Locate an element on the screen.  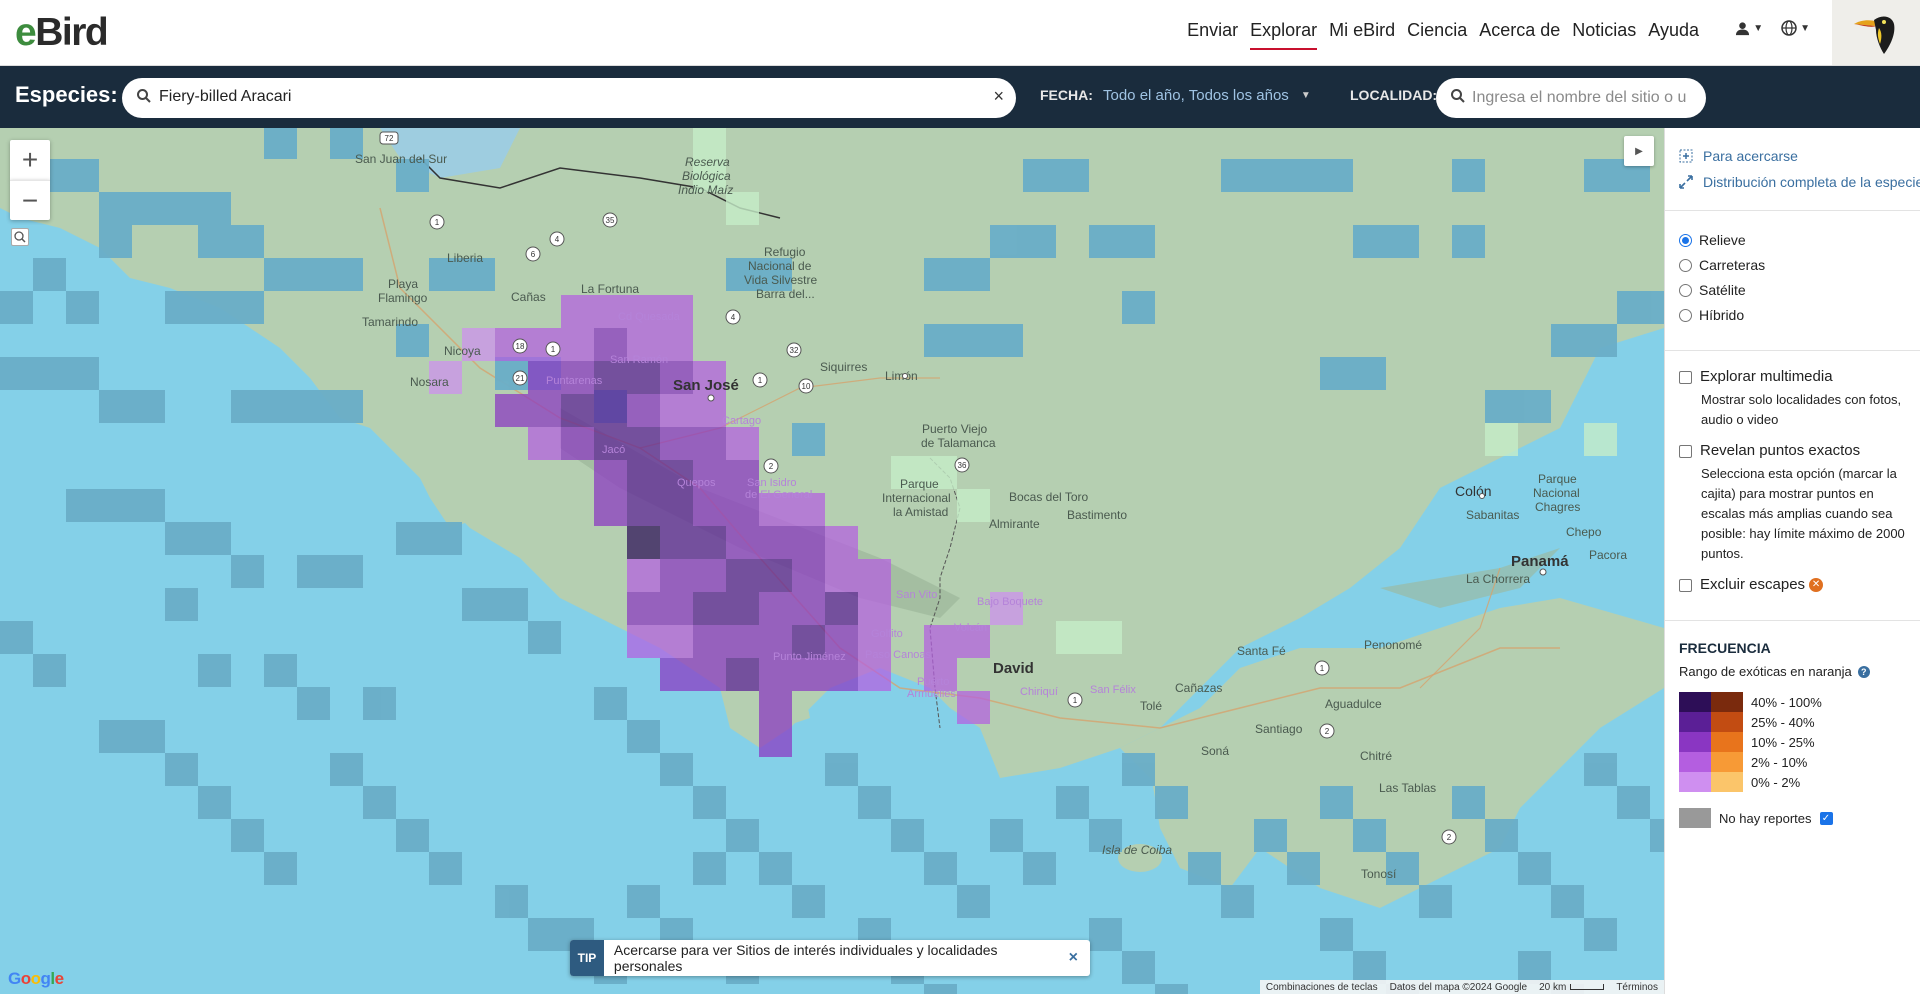
collapse-panel-button: ▶ is located at coordinates (1639, 151).